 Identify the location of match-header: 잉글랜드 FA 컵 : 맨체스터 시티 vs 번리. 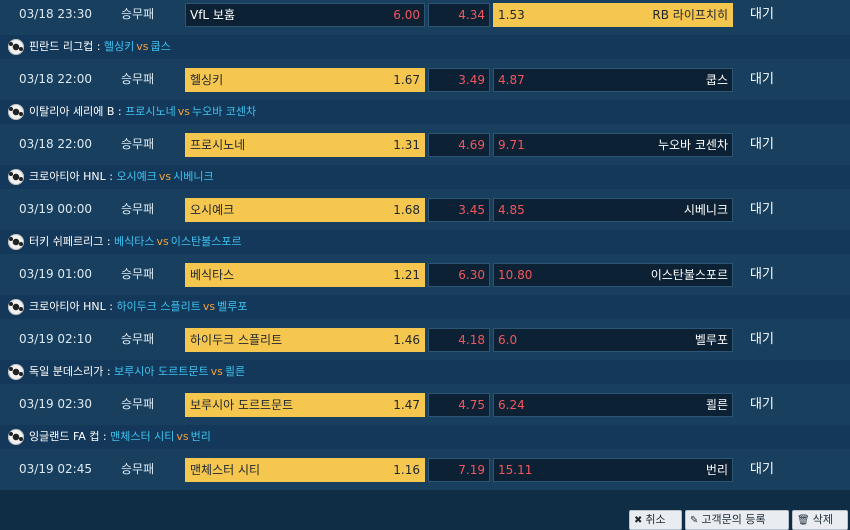
(425, 437).